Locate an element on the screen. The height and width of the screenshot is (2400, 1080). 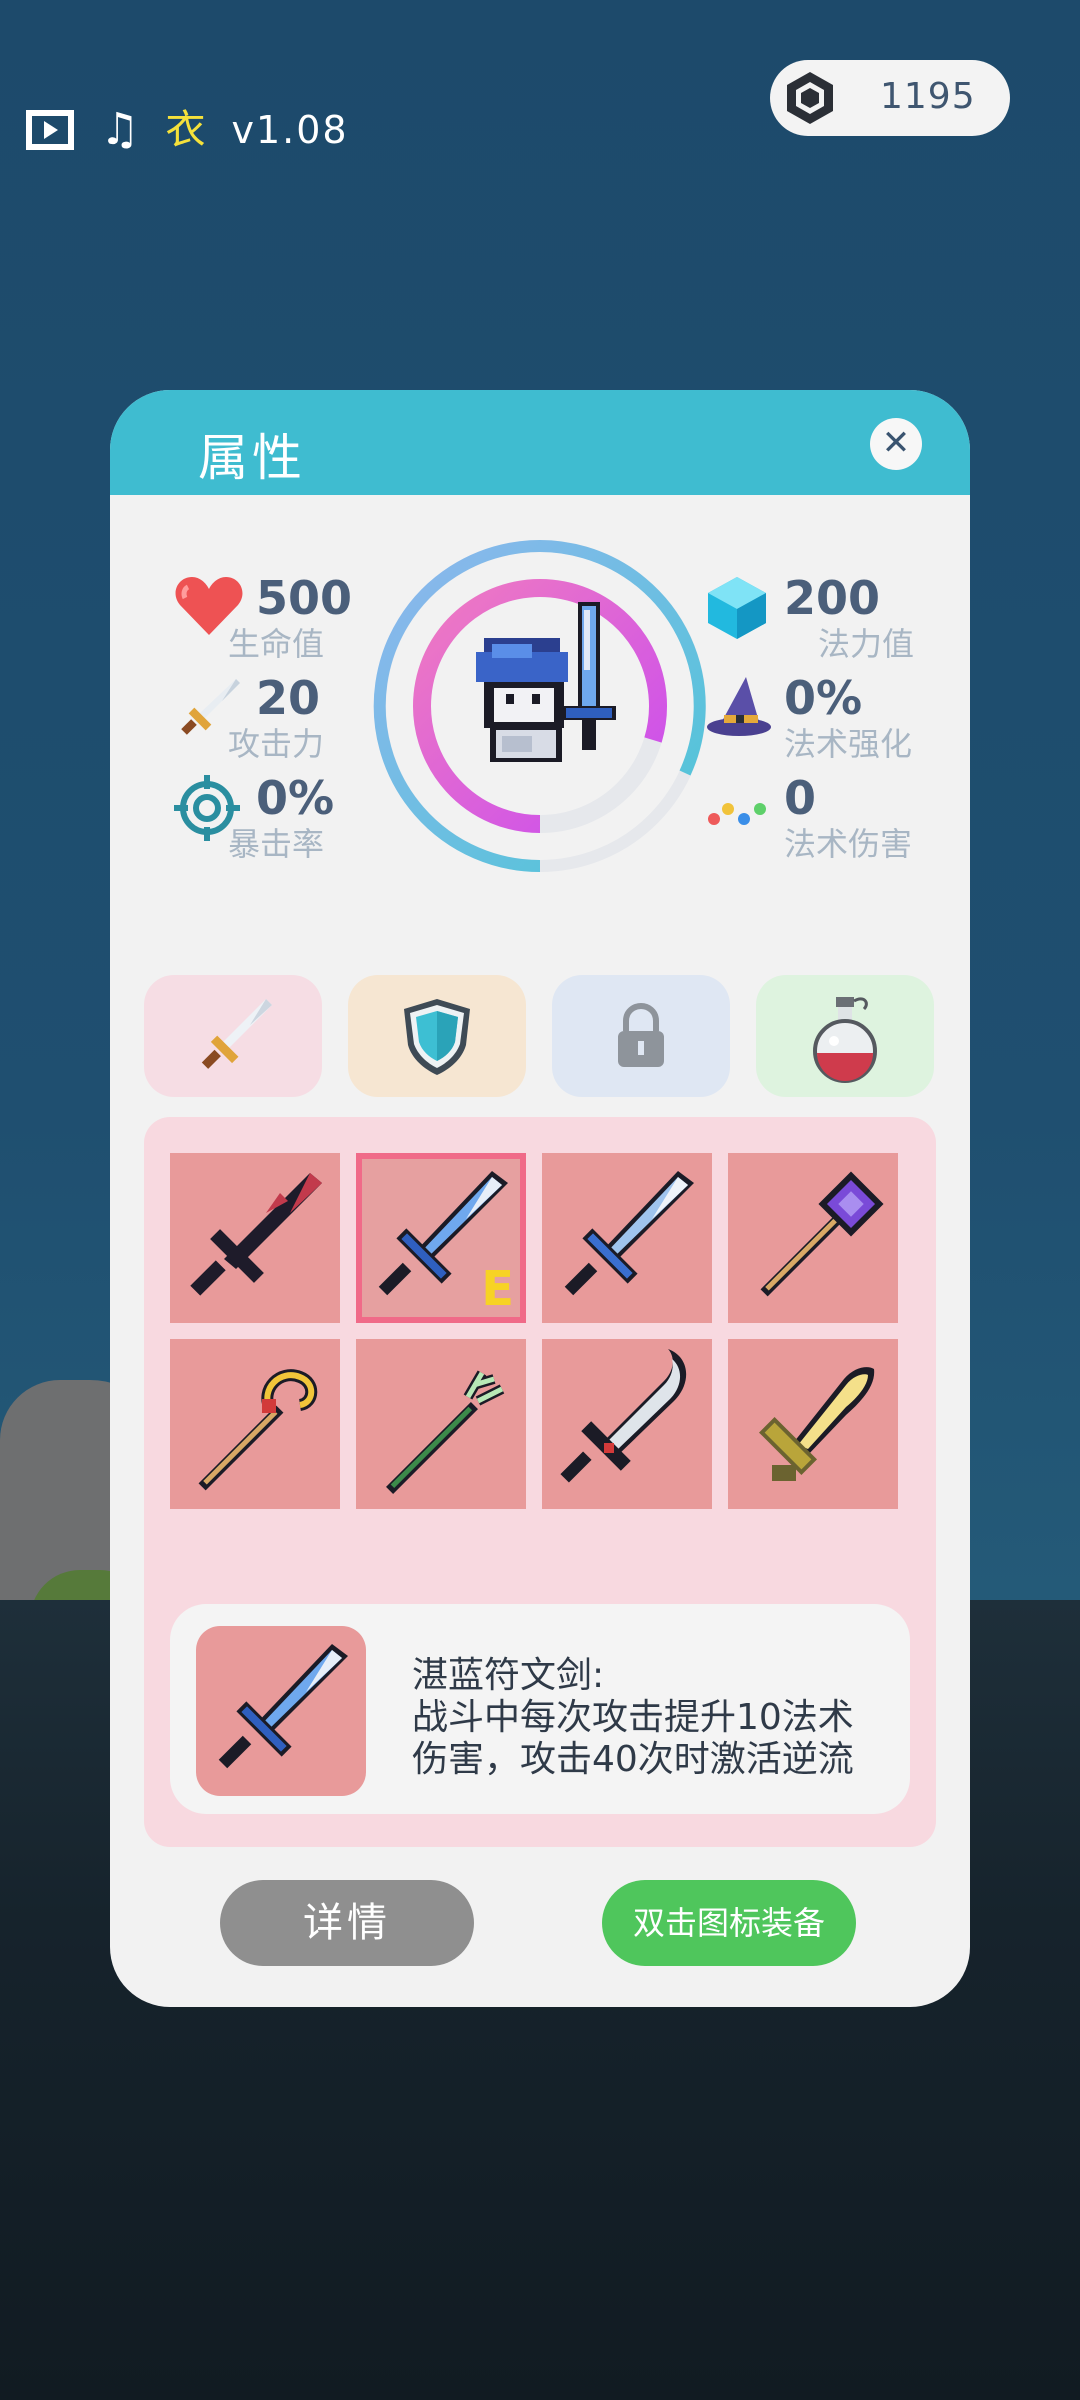
stat-mana-label: 法力值 is located at coordinates (866, 644).